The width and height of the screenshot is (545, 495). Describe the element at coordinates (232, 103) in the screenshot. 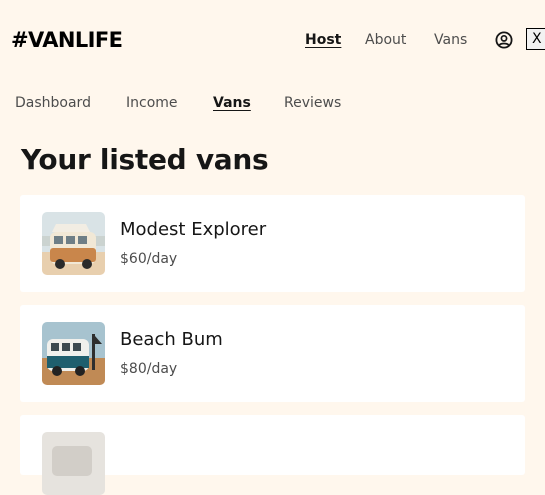

I see `subnav-link-vans: Vans` at that location.